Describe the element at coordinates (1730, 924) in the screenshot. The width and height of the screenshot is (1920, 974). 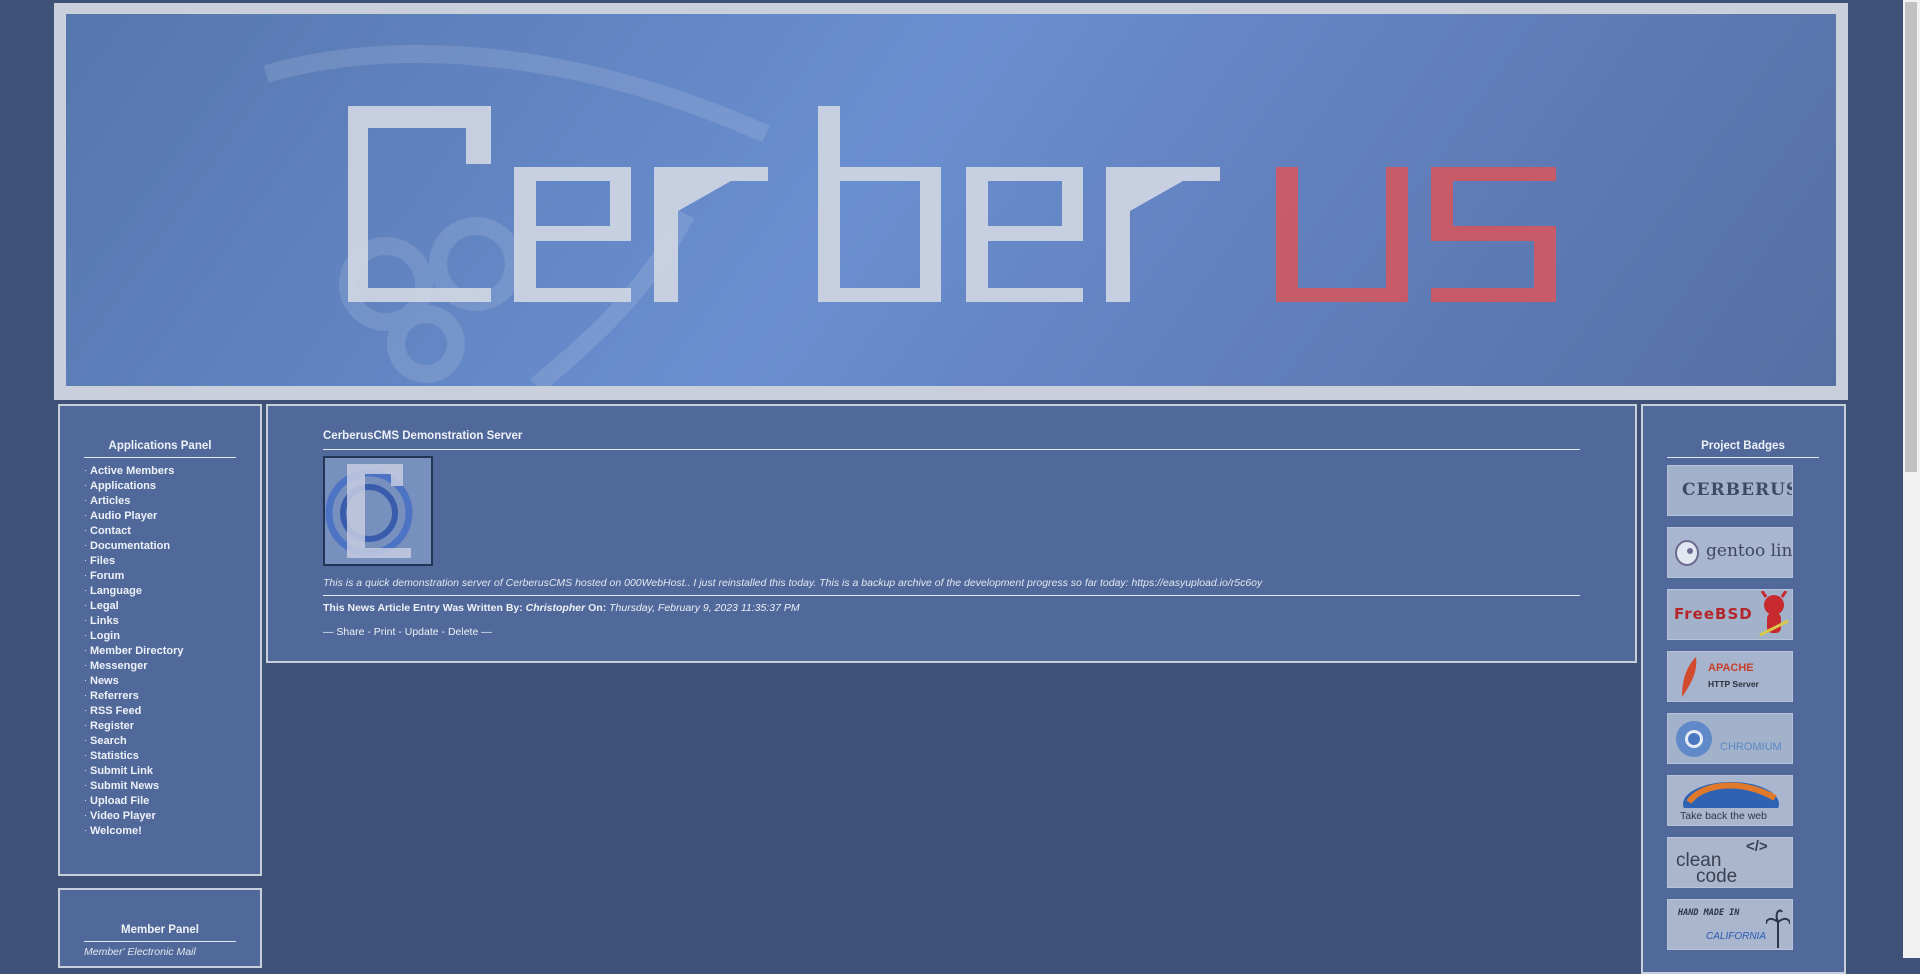
I see `badge-california: HAND MADE IN CALIFORNIA` at that location.